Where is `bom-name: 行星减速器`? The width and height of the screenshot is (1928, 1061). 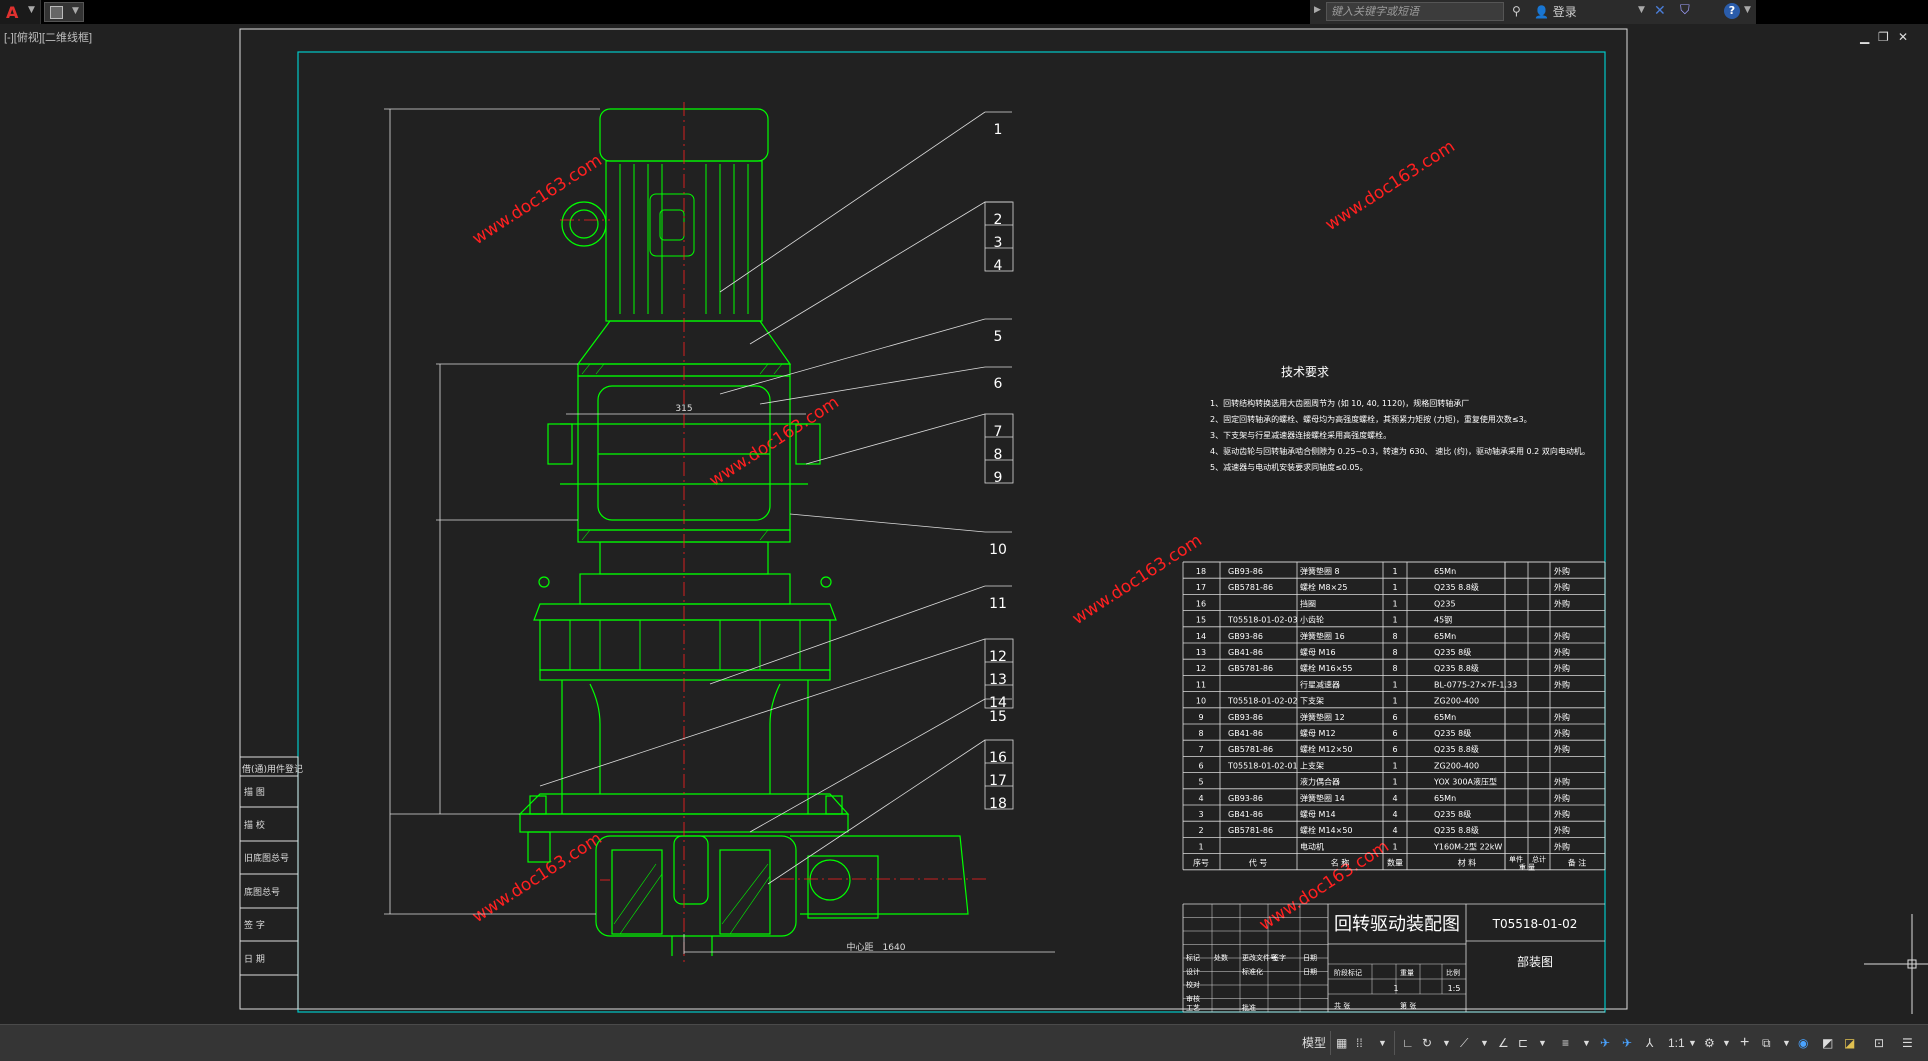 bom-name: 行星减速器 is located at coordinates (1320, 684).